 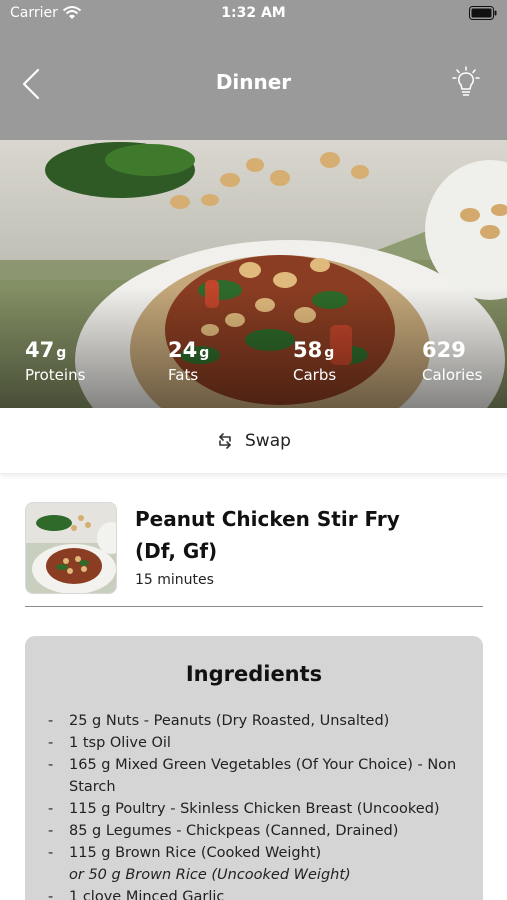 What do you see at coordinates (120, 743) in the screenshot?
I see `ingredient-text: 1 tsp Olive Oil` at bounding box center [120, 743].